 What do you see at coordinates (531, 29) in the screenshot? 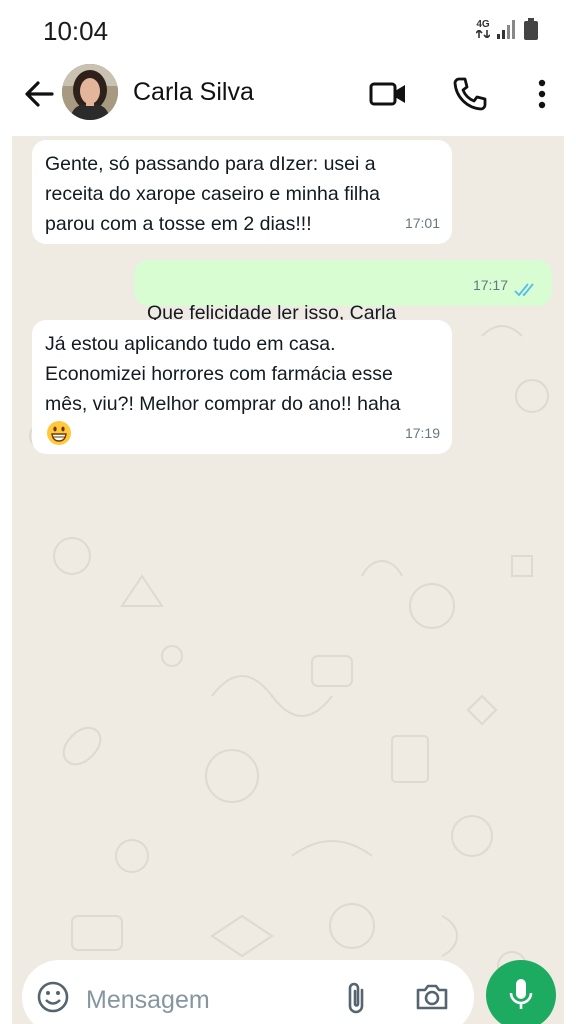
I see `battery-icon` at bounding box center [531, 29].